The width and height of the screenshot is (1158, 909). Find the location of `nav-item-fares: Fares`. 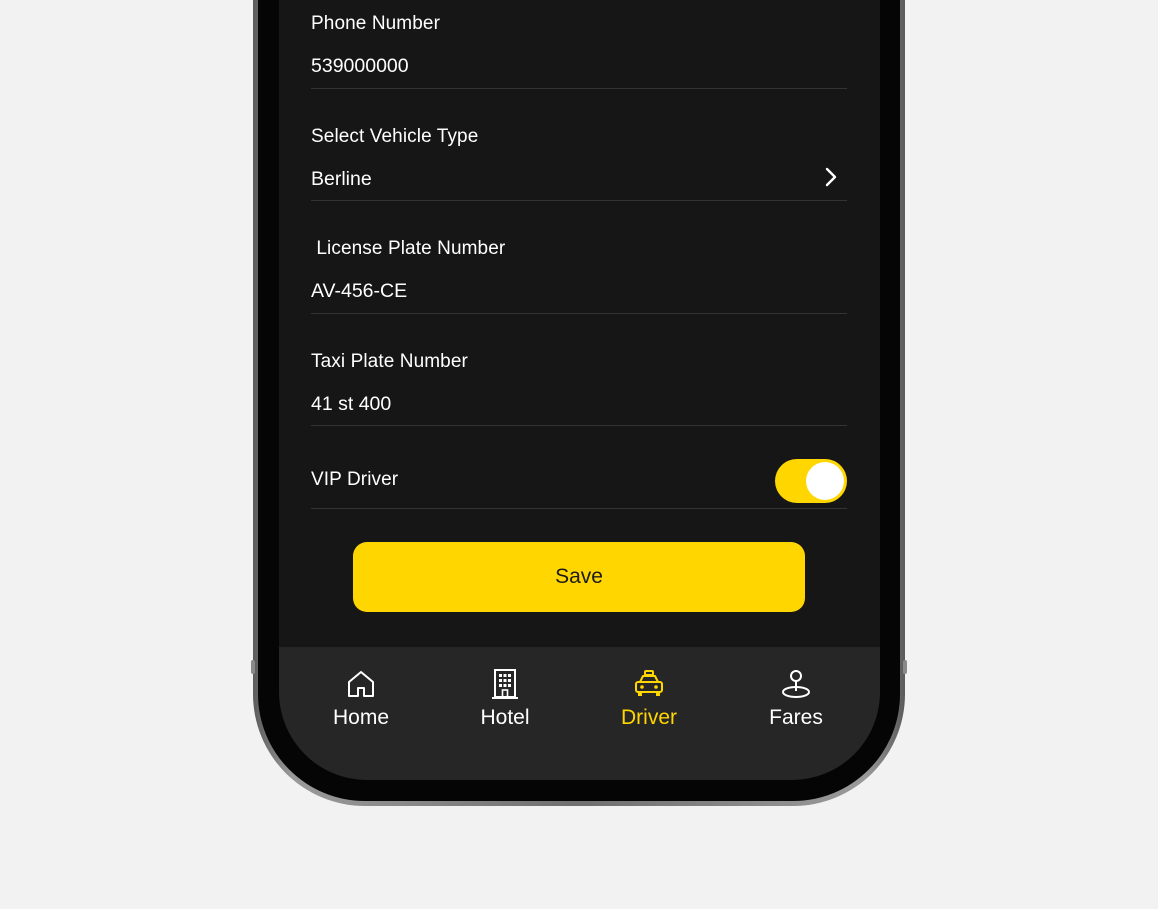

nav-item-fares: Fares is located at coordinates (796, 705).